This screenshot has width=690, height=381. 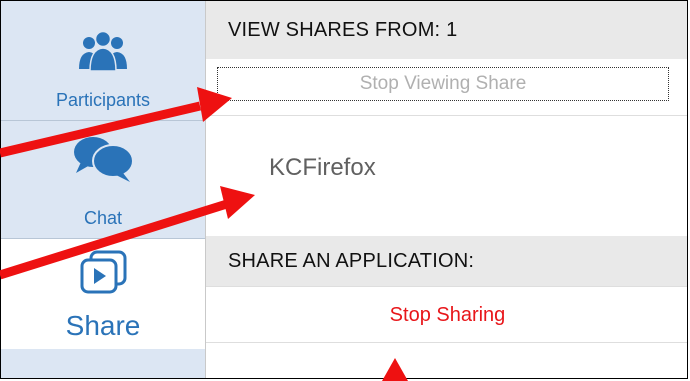 I want to click on stop-viewing-share-button: Stop Viewing Share, so click(x=443, y=84).